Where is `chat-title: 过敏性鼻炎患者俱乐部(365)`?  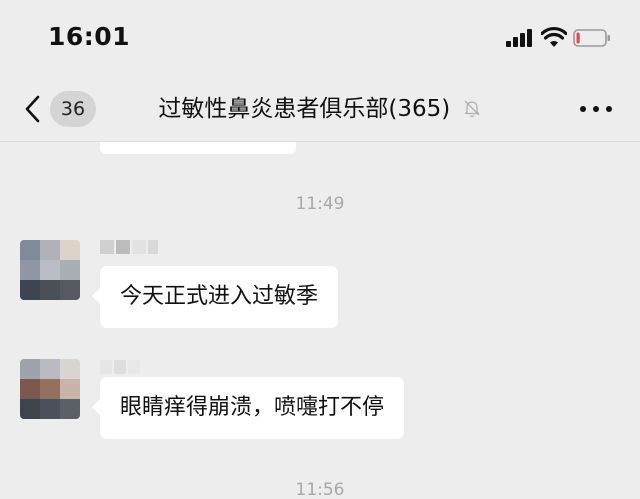 chat-title: 过敏性鼻炎患者俱乐部(365) is located at coordinates (304, 109).